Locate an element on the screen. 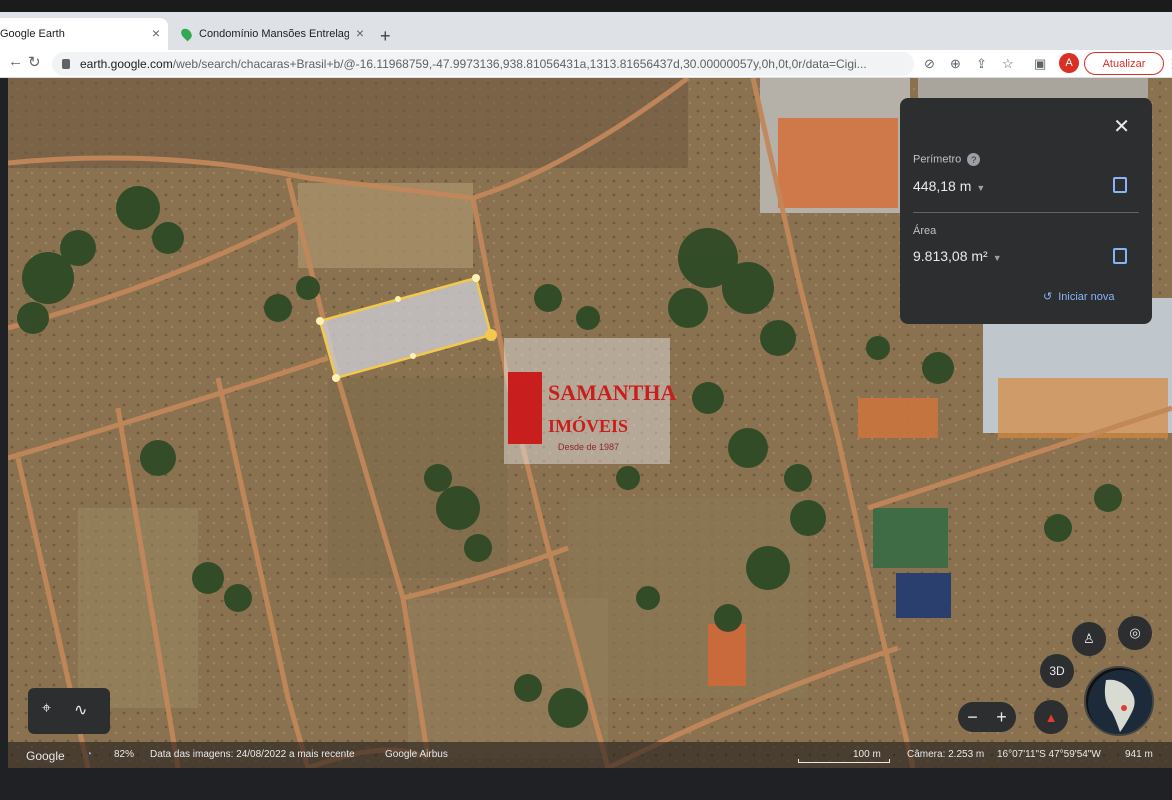 This screenshot has height=800, width=1172. star-icon: ☆ is located at coordinates (1008, 64).